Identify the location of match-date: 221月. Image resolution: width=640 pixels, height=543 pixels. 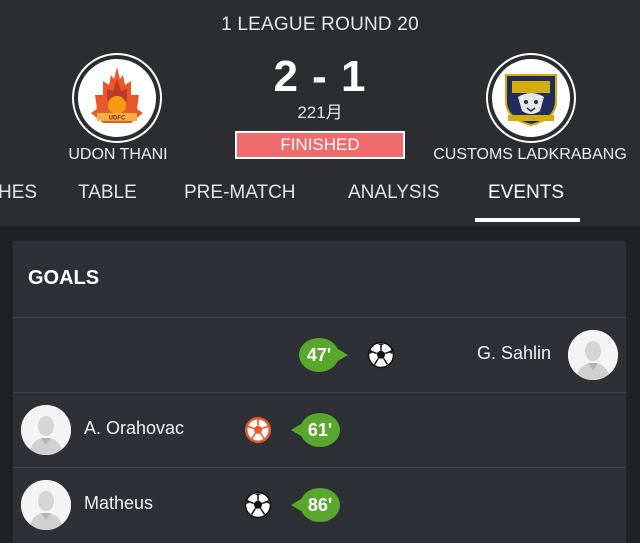
(320, 112).